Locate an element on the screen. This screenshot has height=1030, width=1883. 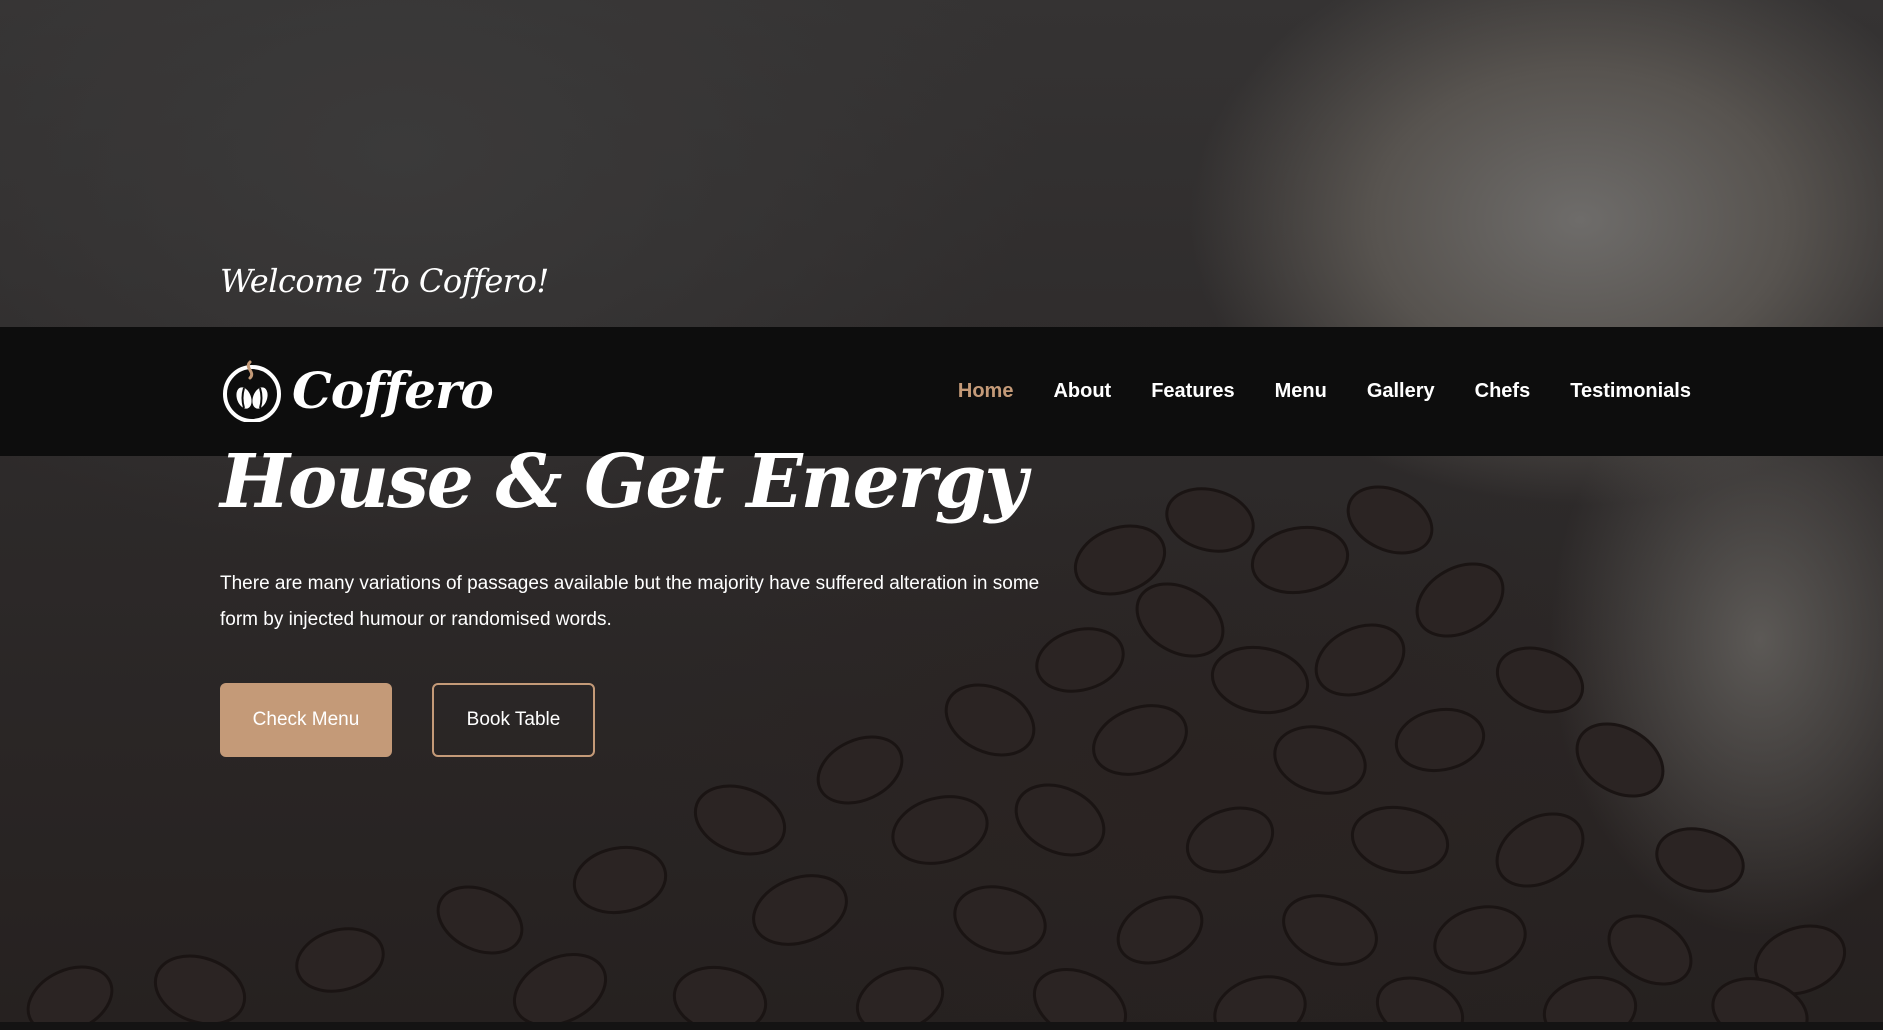
hero-headline: House & Get Energy is located at coordinates (623, 482).